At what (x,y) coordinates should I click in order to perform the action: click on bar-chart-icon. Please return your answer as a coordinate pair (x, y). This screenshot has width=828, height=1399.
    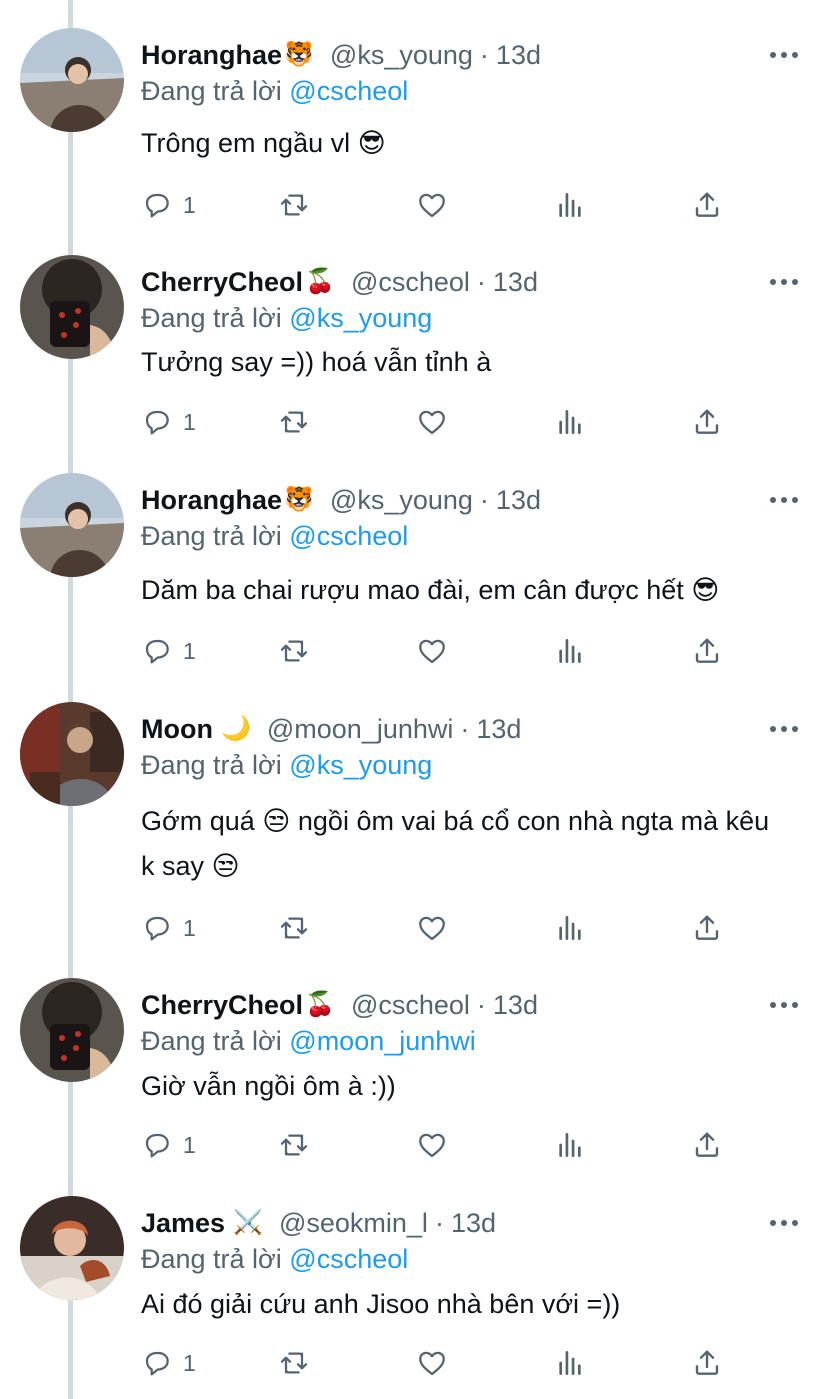
    Looking at the image, I should click on (570, 205).